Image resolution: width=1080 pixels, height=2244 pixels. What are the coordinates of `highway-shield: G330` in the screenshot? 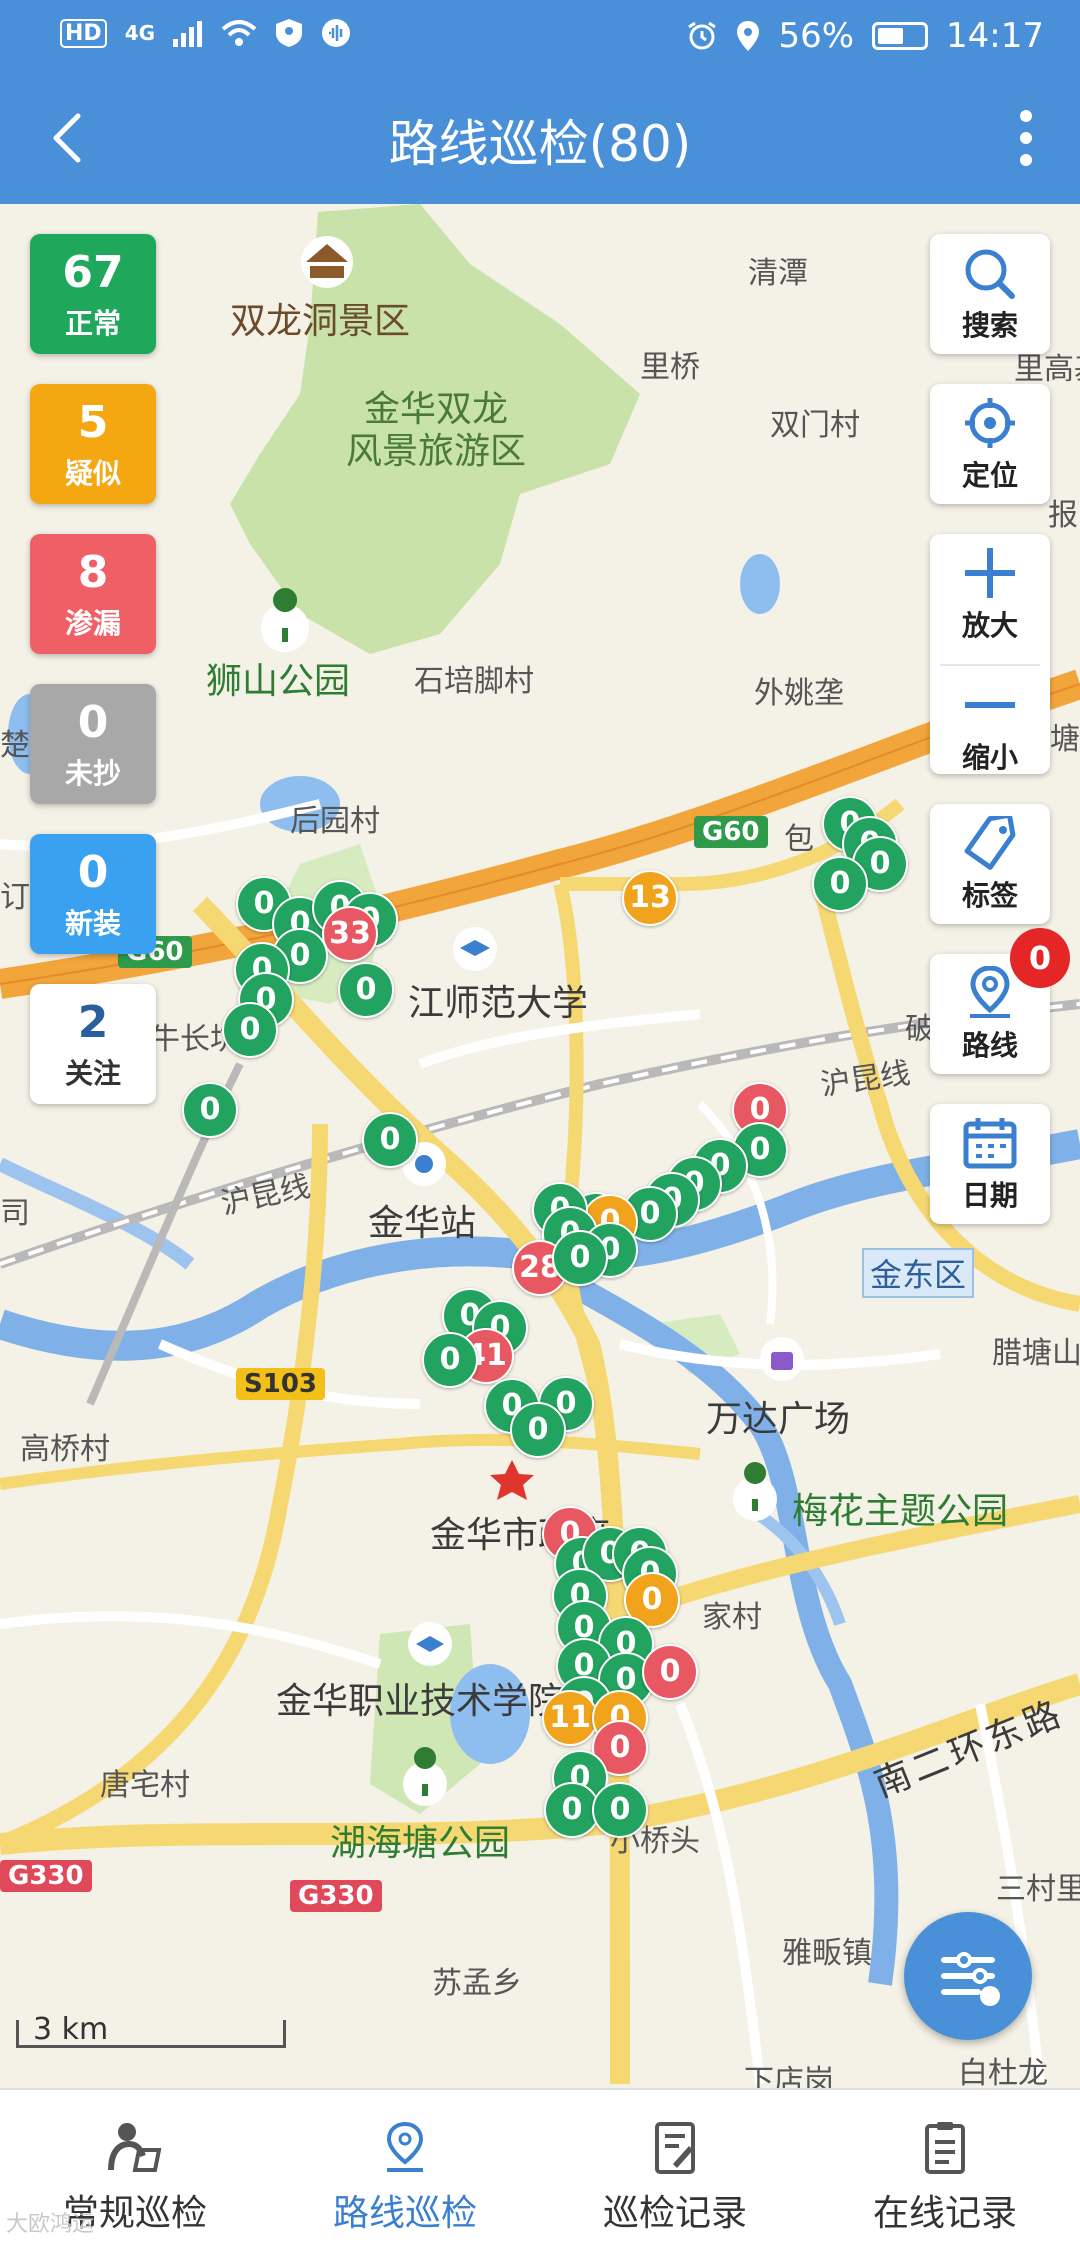 It's located at (336, 1896).